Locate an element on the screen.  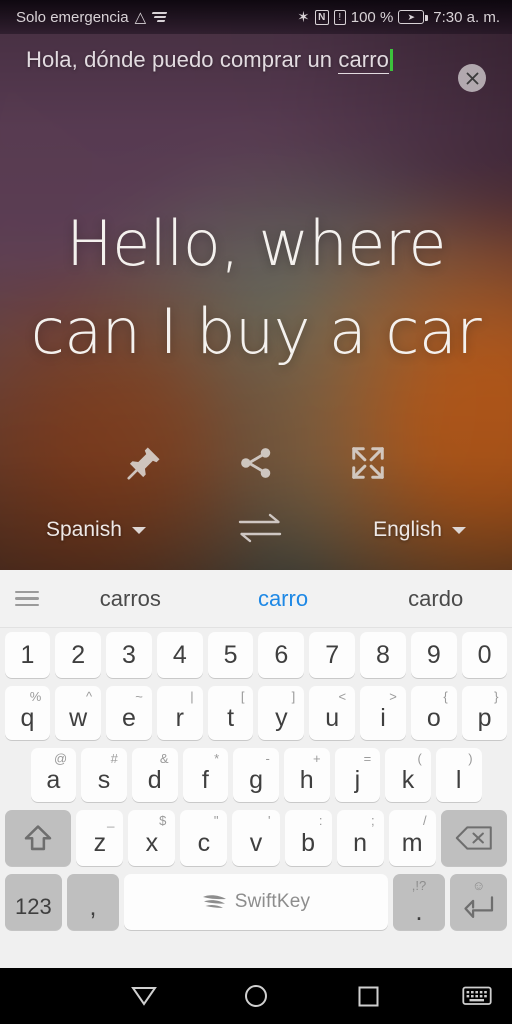
pin-button is located at coordinates (144, 463).